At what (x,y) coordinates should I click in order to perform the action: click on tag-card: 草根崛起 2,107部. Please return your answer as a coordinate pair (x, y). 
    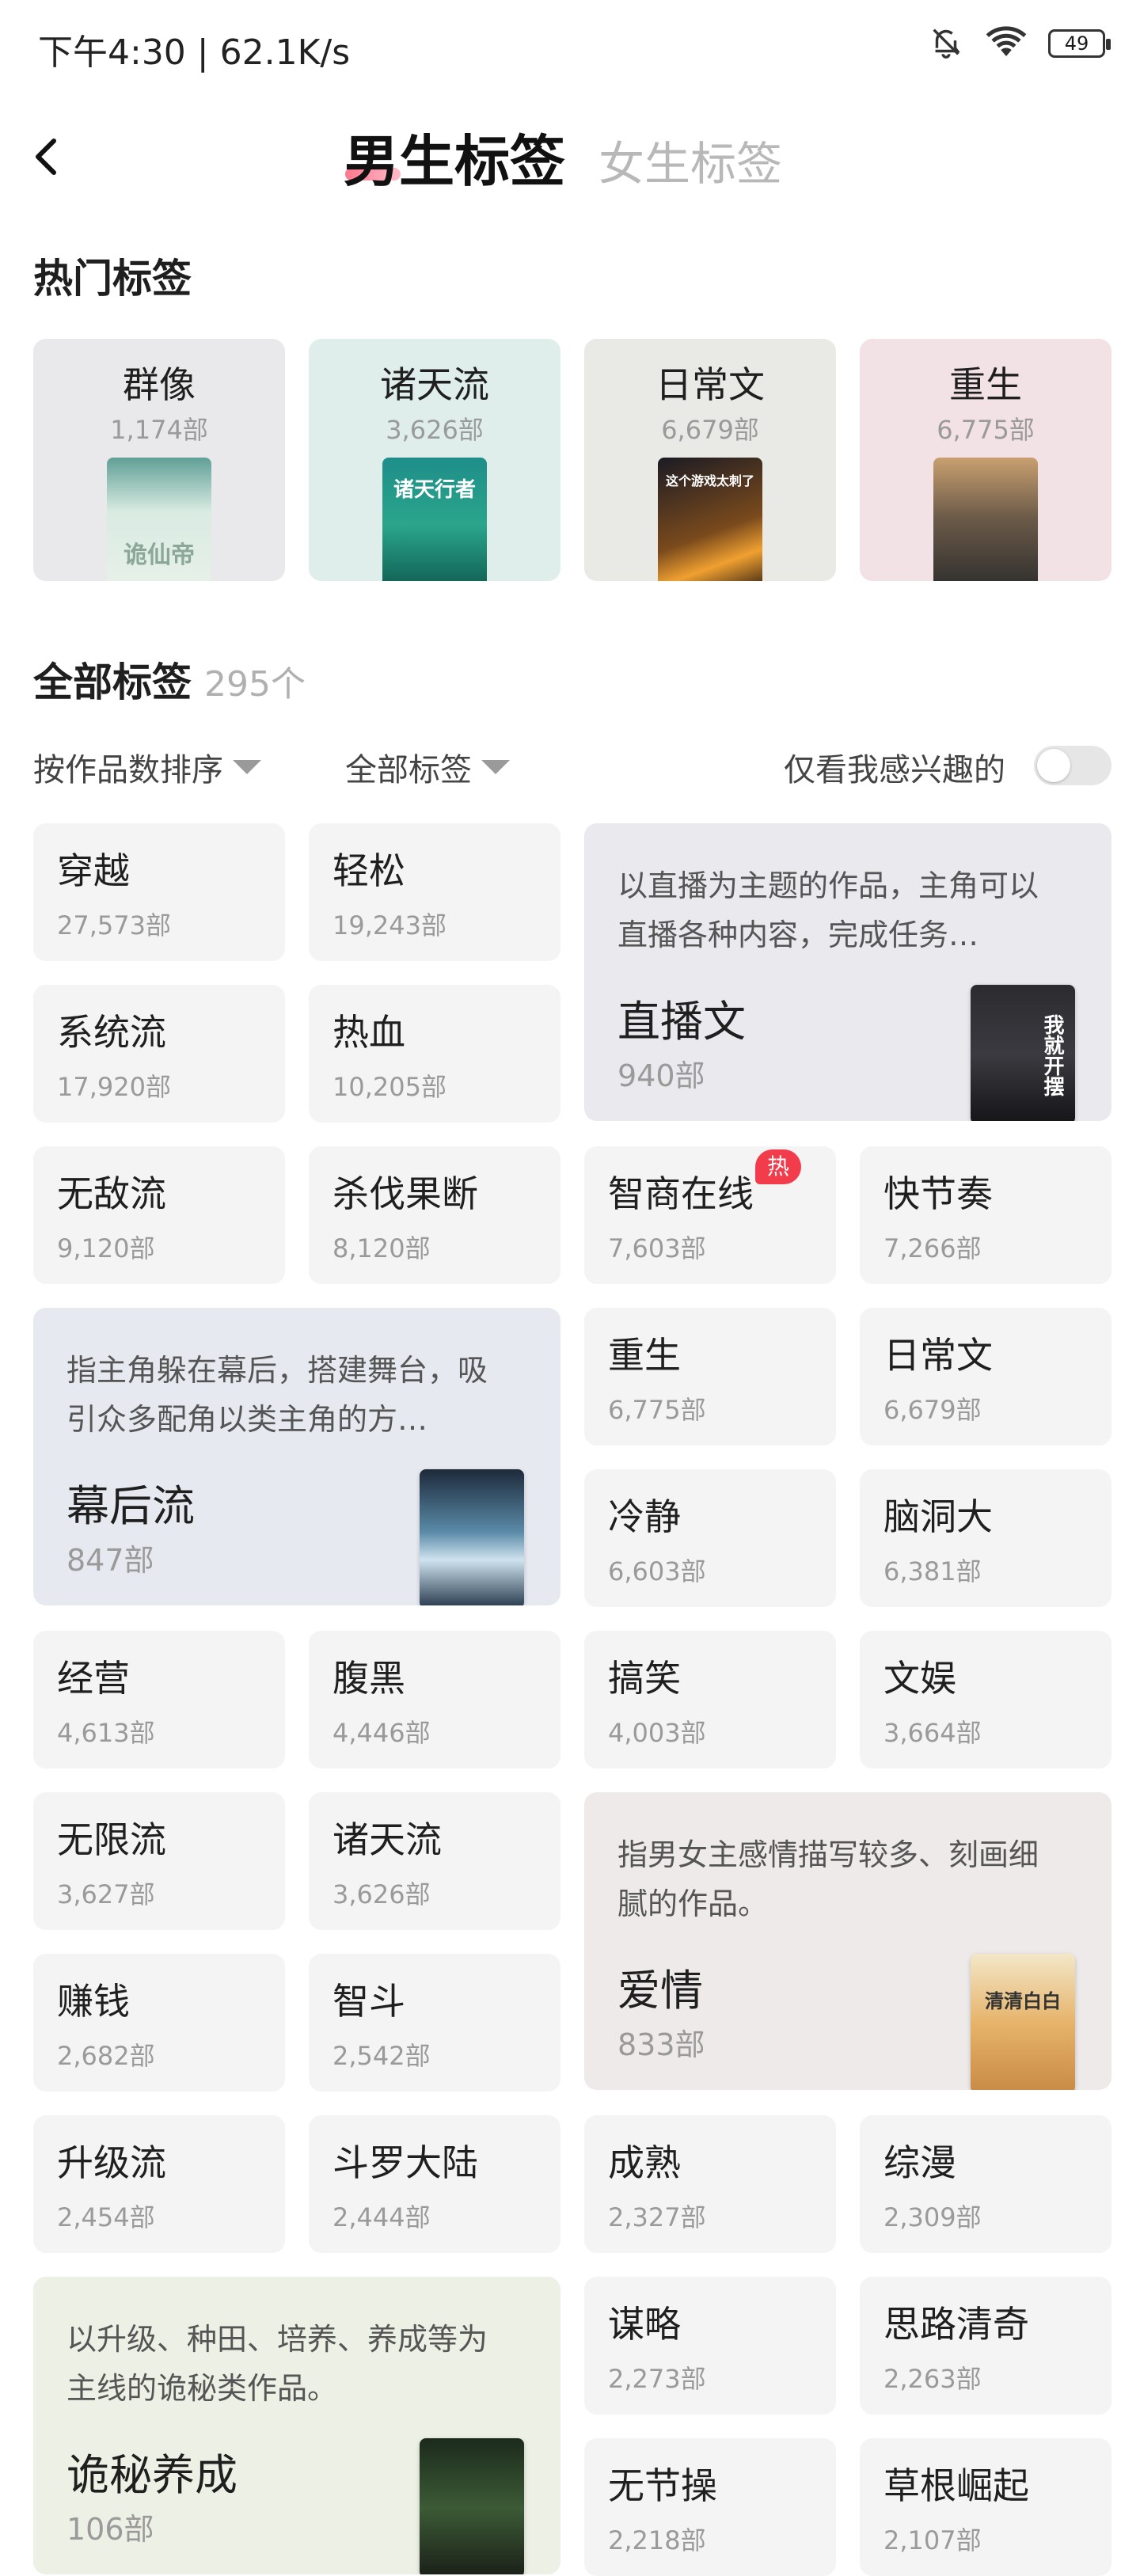
    Looking at the image, I should click on (986, 2507).